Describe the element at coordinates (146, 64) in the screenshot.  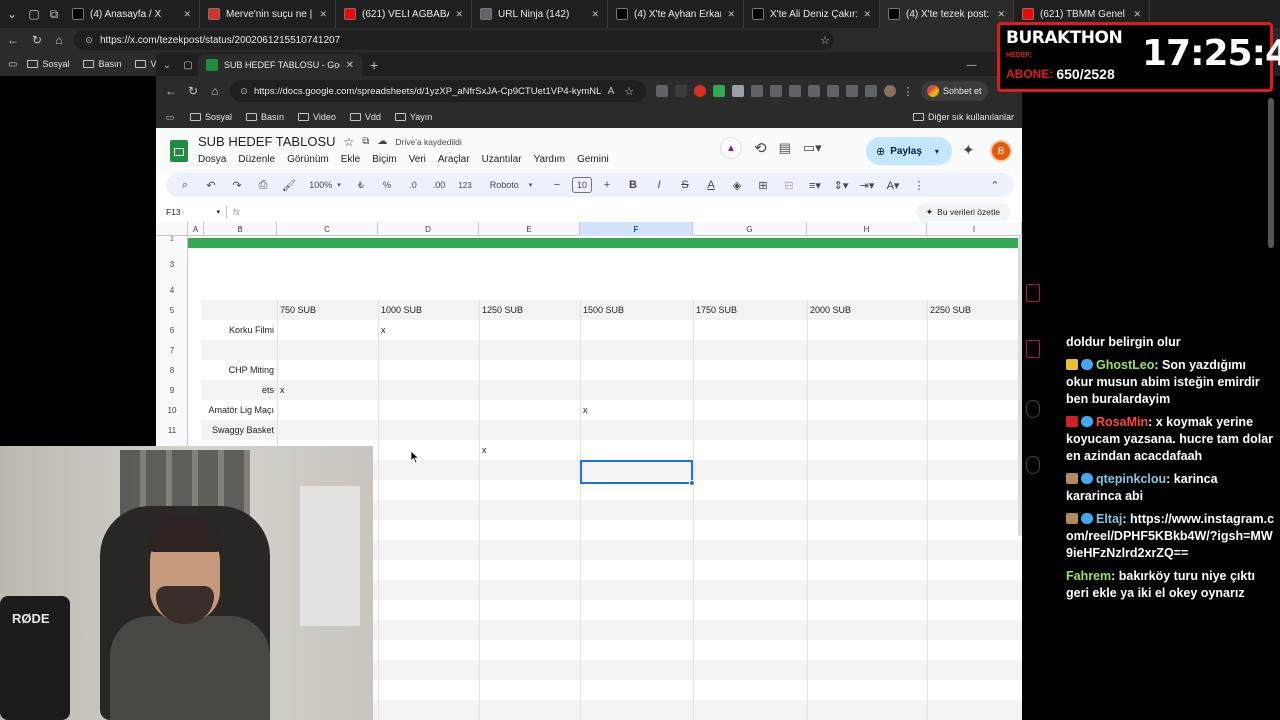
I see `outer-bookmark-2: V` at that location.